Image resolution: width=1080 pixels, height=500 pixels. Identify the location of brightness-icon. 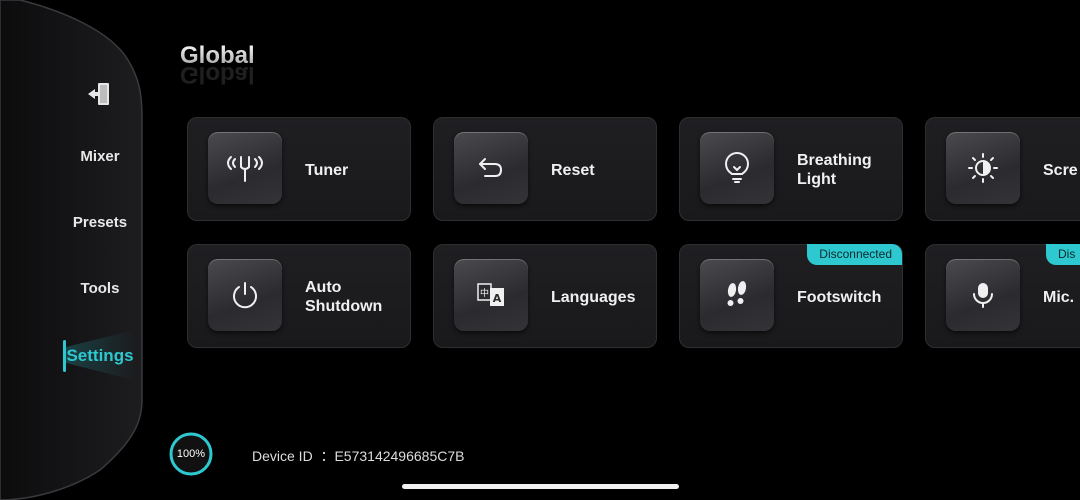
(983, 168).